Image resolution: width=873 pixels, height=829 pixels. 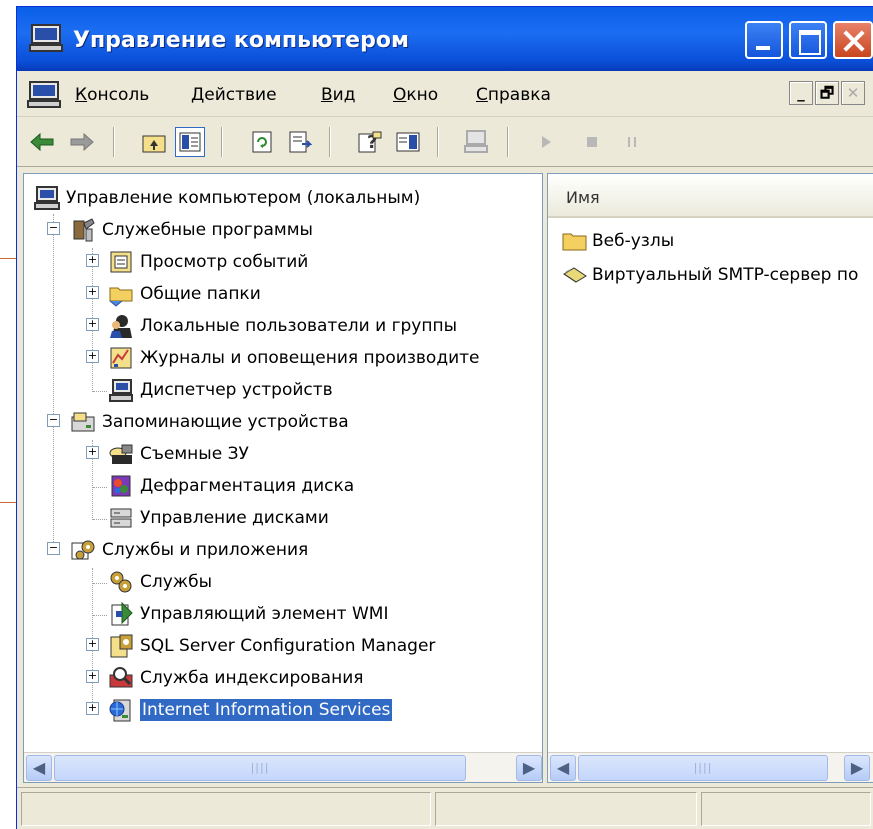 I want to click on tree-item-services-apps: Службы и приложения, so click(x=189, y=550).